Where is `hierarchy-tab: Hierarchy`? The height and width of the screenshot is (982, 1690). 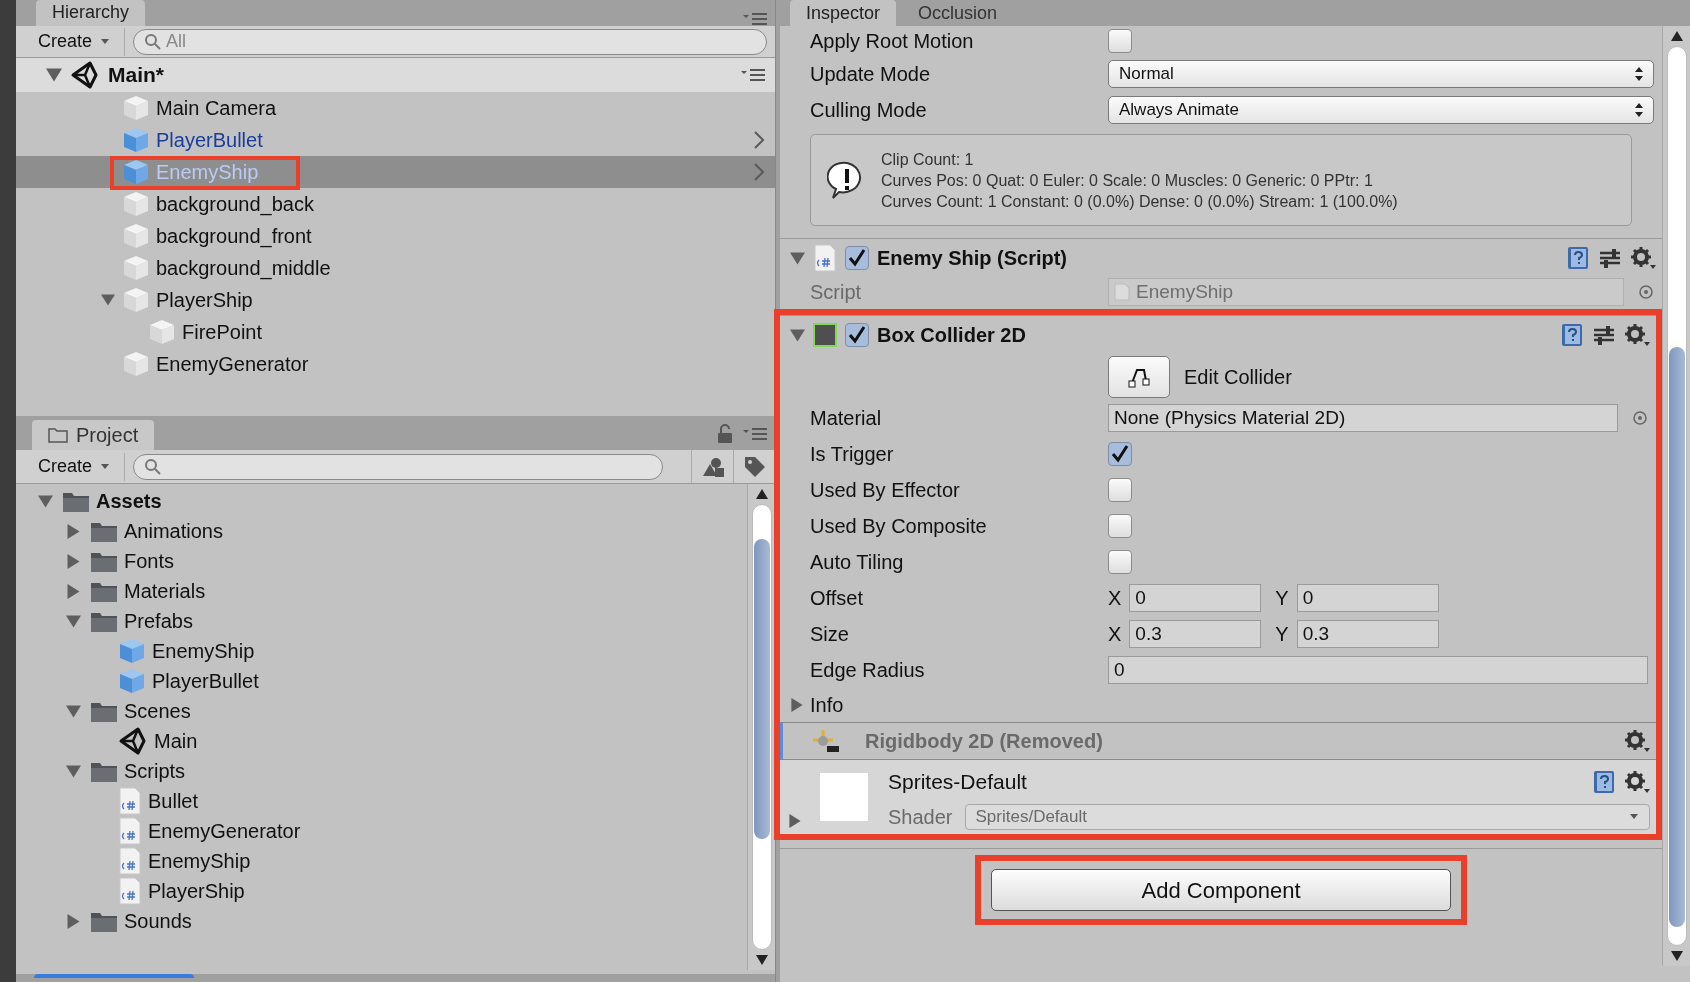 hierarchy-tab: Hierarchy is located at coordinates (91, 13).